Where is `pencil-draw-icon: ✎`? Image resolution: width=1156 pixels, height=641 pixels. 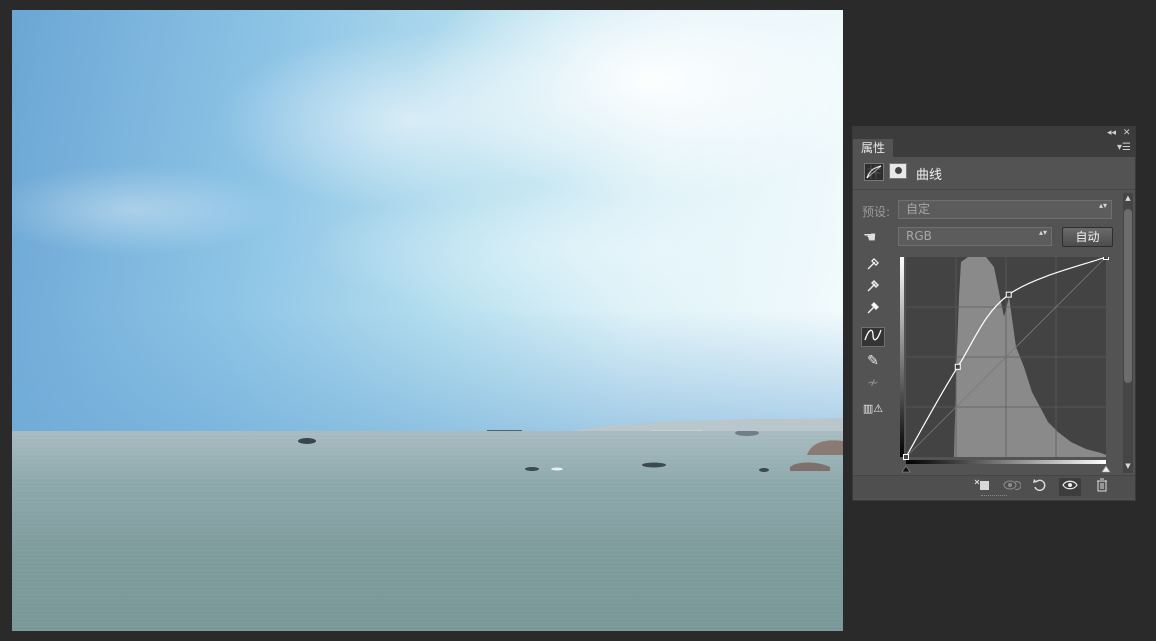 pencil-draw-icon: ✎ is located at coordinates (873, 361).